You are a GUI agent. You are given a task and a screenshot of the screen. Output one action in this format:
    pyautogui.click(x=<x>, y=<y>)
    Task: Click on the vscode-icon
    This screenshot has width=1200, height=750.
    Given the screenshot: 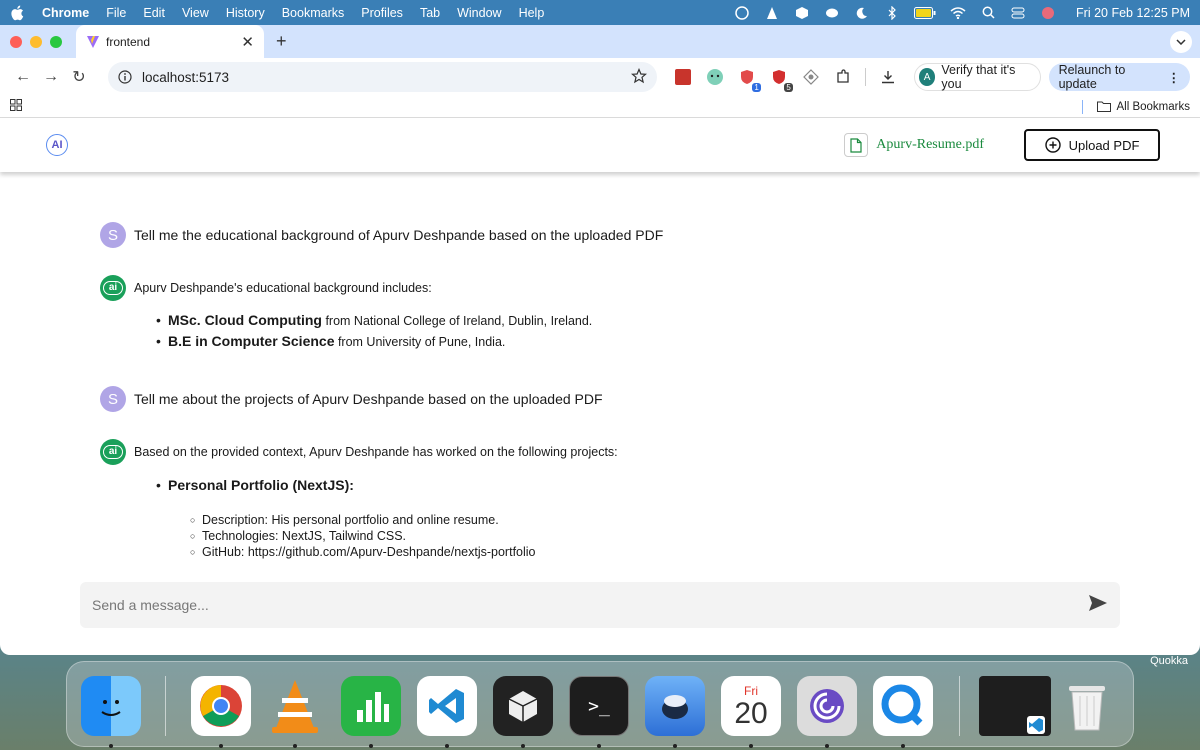 What is the action you would take?
    pyautogui.click(x=447, y=706)
    